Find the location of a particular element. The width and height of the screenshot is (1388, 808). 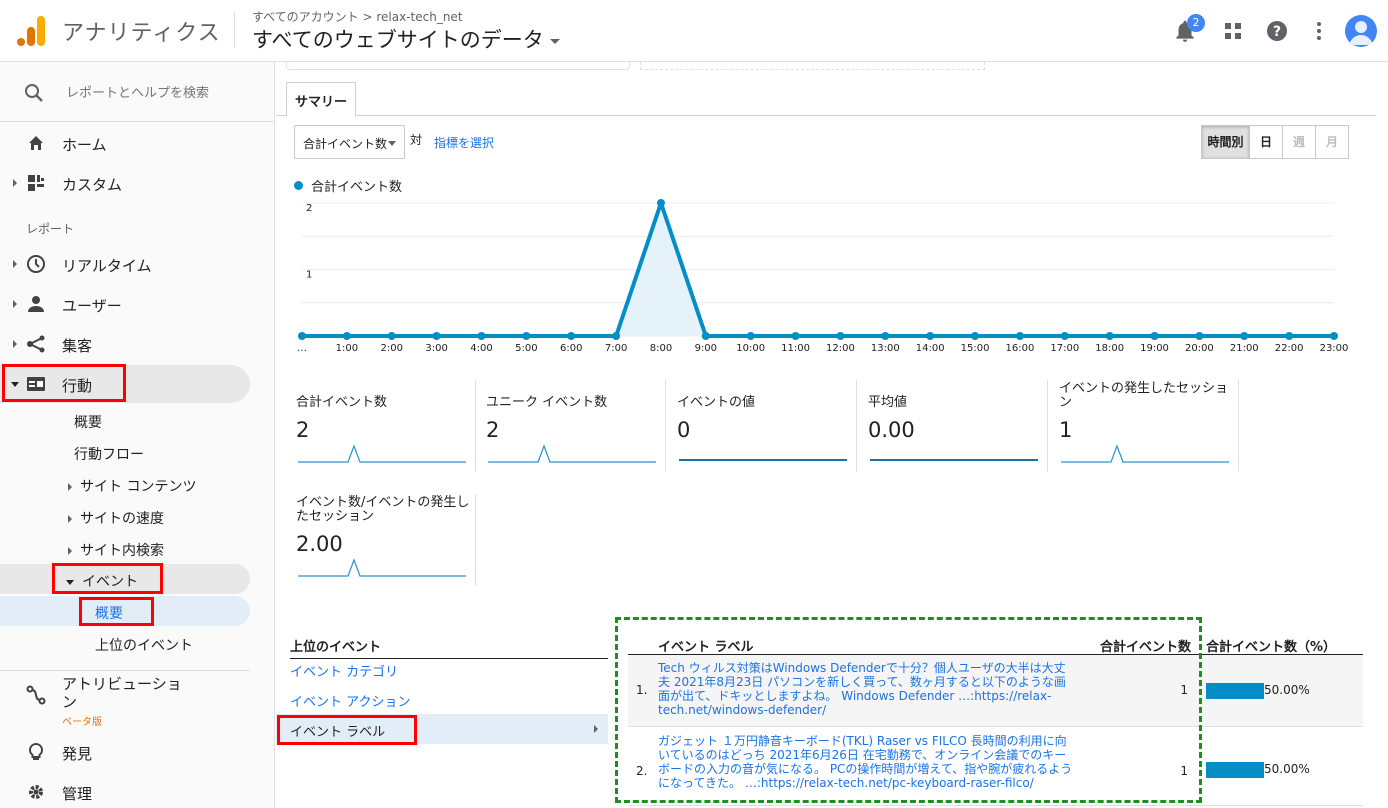

pick-metric-link: 指標を選択 is located at coordinates (464, 142).